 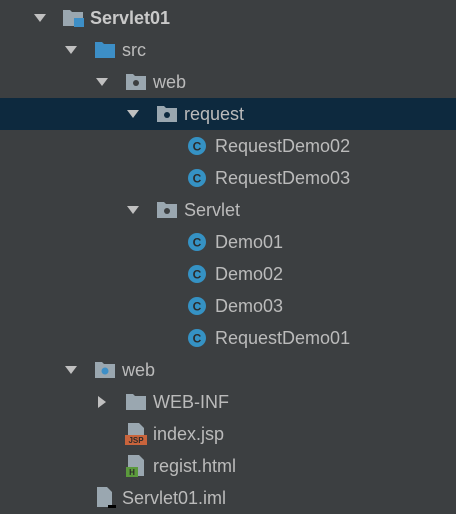 I want to click on tree-row-index-jsp: JSP index.jsp, so click(x=228, y=434).